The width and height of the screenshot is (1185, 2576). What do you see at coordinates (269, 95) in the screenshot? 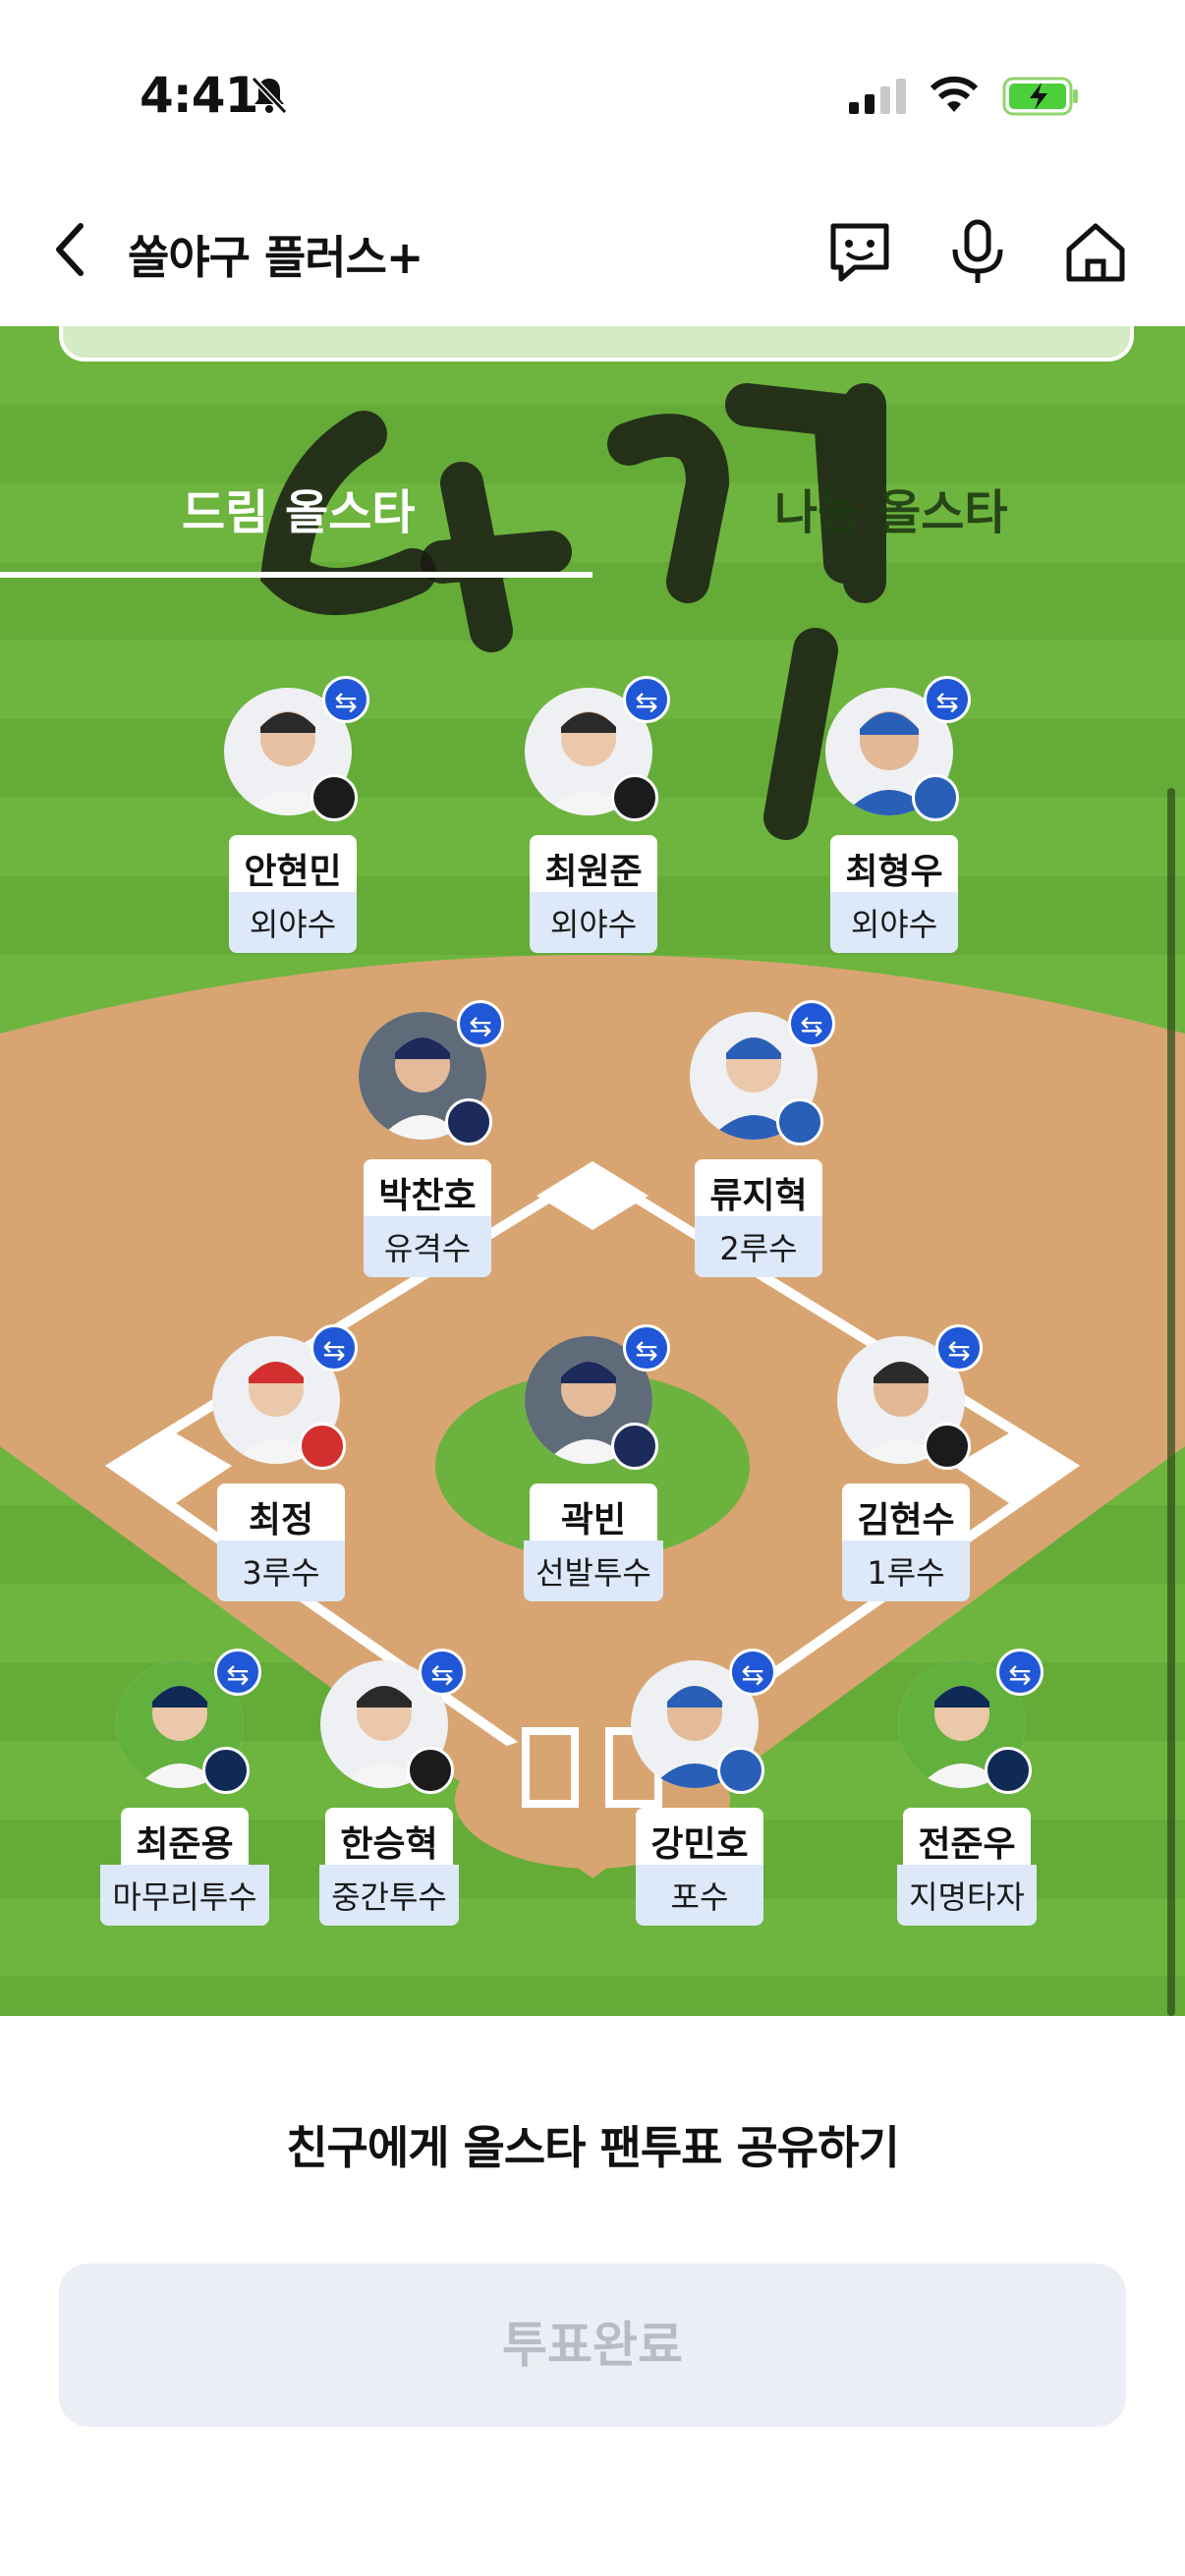
I see `bell-muted-icon` at bounding box center [269, 95].